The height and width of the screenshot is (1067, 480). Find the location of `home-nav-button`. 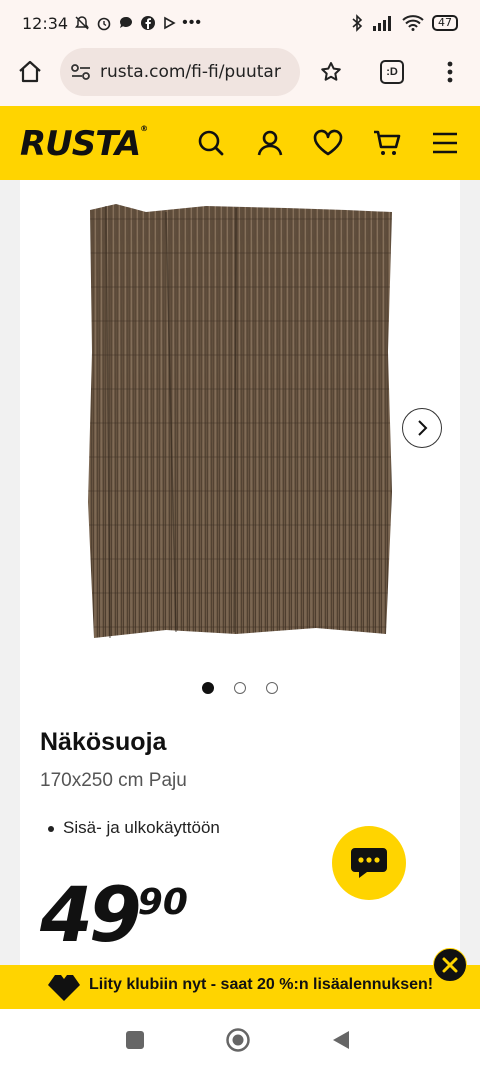

home-nav-button is located at coordinates (238, 1040).